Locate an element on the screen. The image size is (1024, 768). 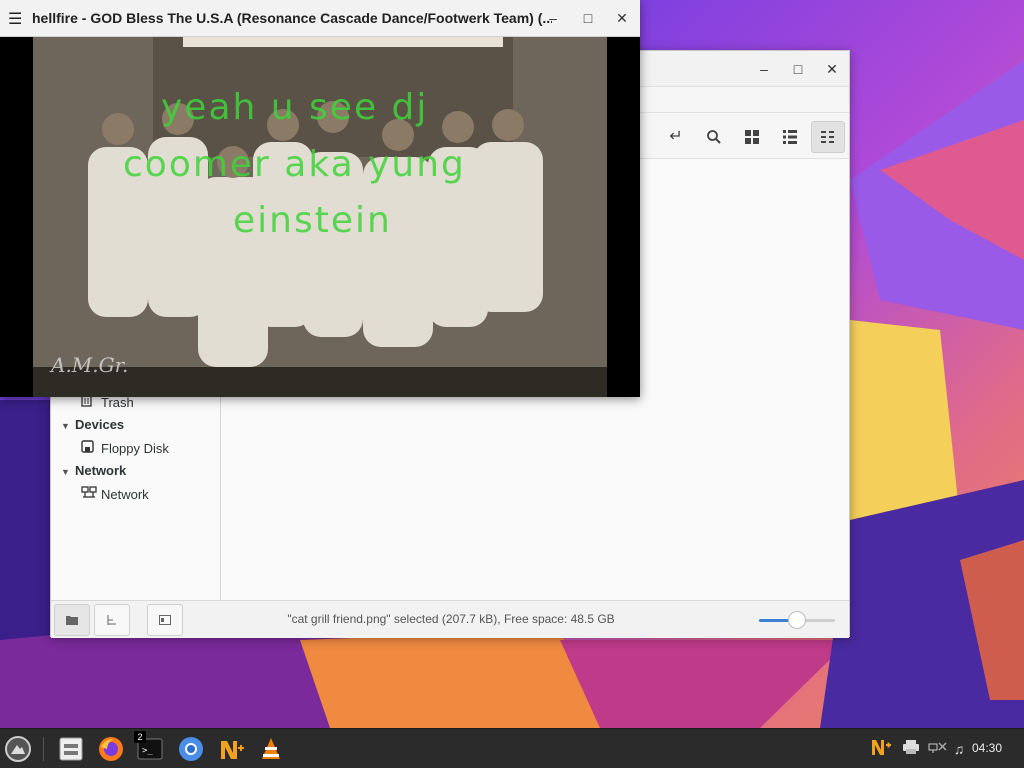
terminal-icon: >_ 2 is located at coordinates (150, 748).